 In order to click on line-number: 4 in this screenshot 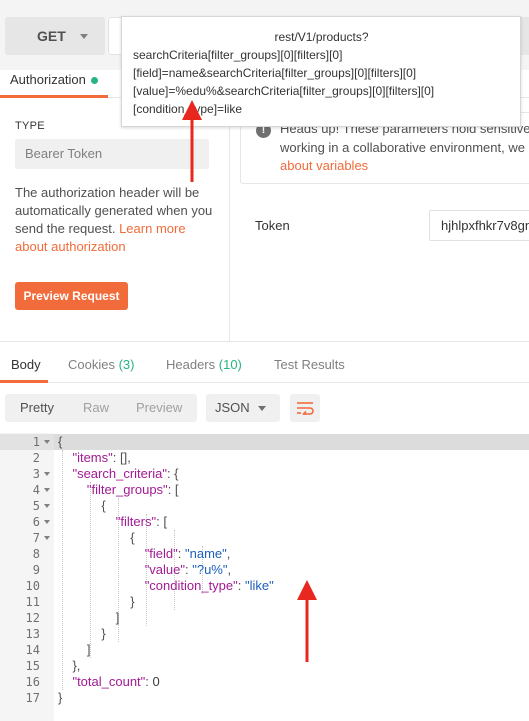, I will do `click(36, 490)`.